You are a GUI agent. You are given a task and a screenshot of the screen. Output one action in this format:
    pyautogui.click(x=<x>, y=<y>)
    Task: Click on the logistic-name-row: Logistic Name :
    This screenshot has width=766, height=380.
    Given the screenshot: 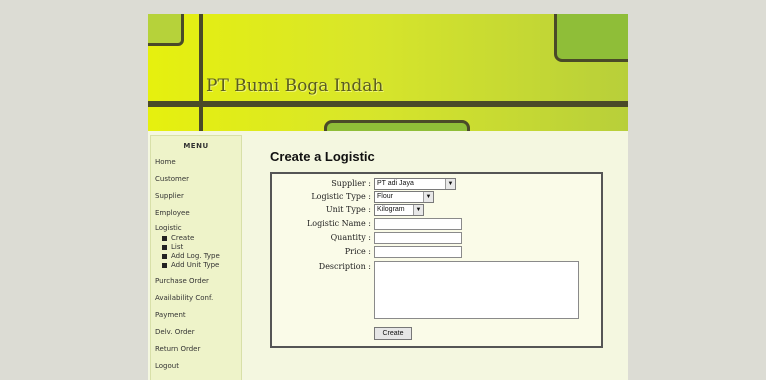 What is the action you would take?
    pyautogui.click(x=434, y=224)
    